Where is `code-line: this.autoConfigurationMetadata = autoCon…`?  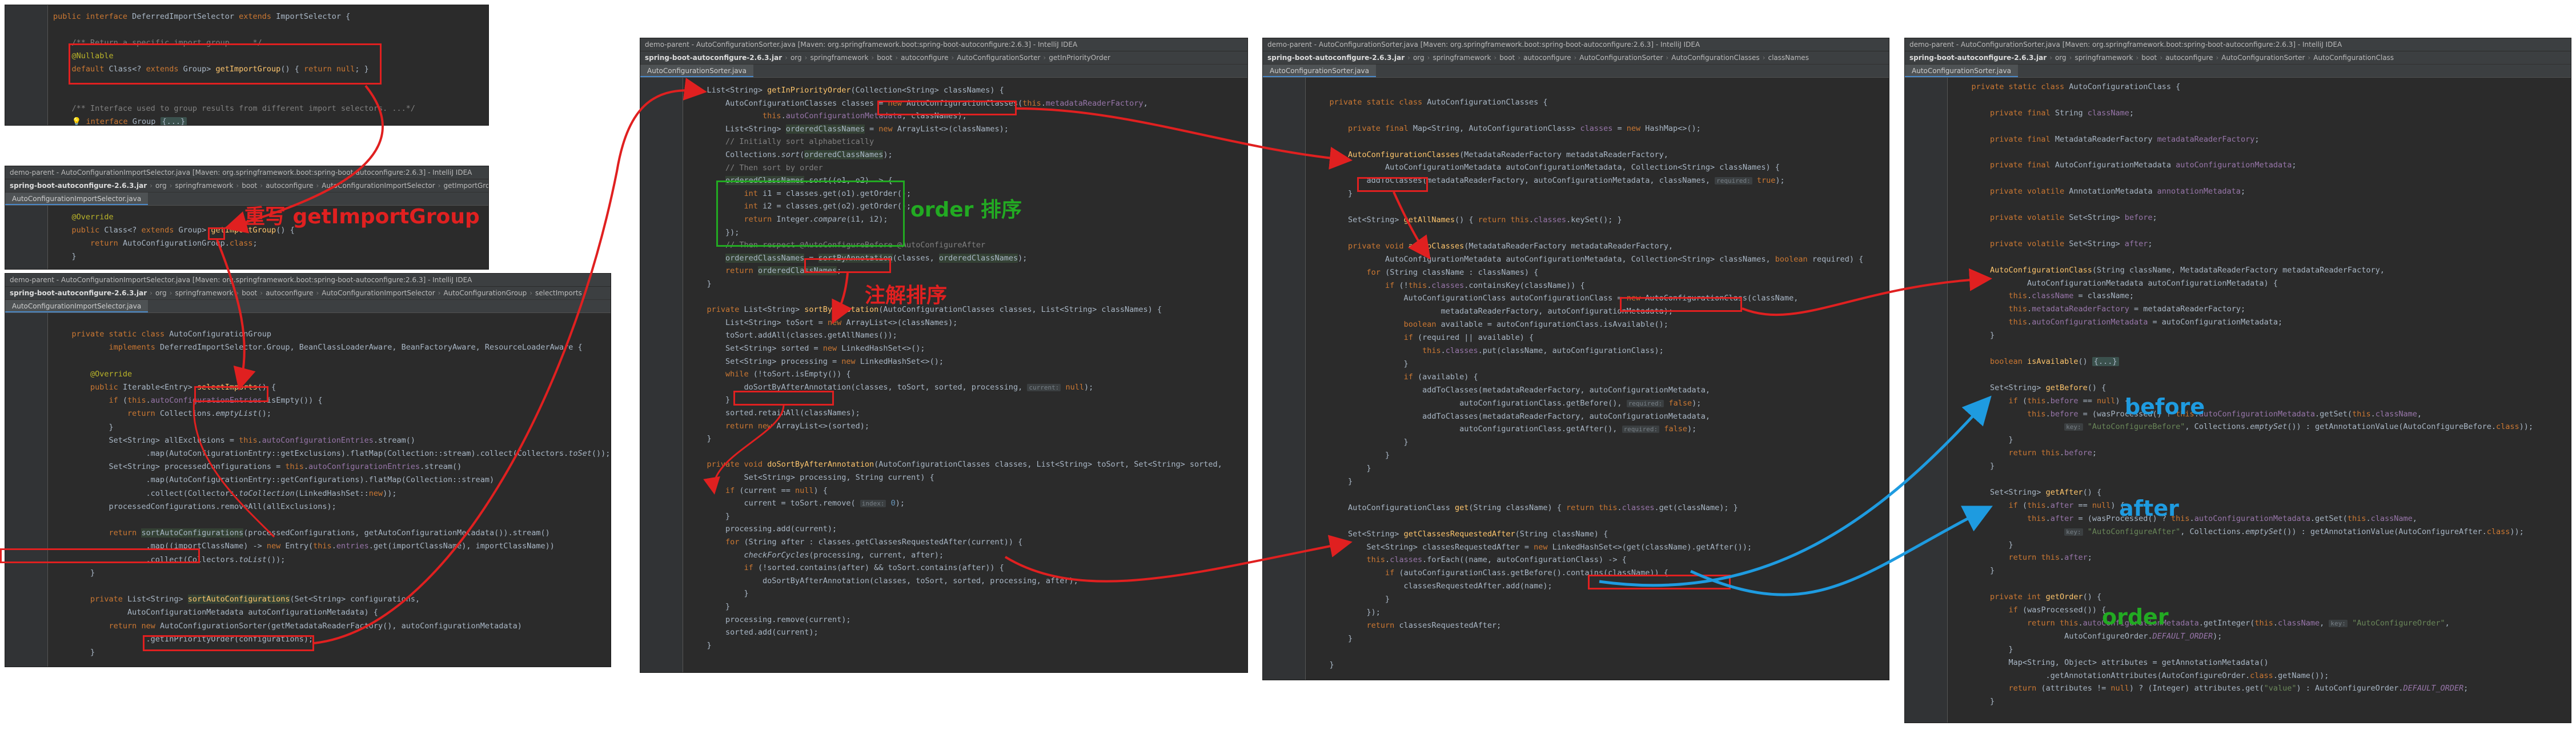 code-line: this.autoConfigurationMetadata = autoCon… is located at coordinates (2118, 322).